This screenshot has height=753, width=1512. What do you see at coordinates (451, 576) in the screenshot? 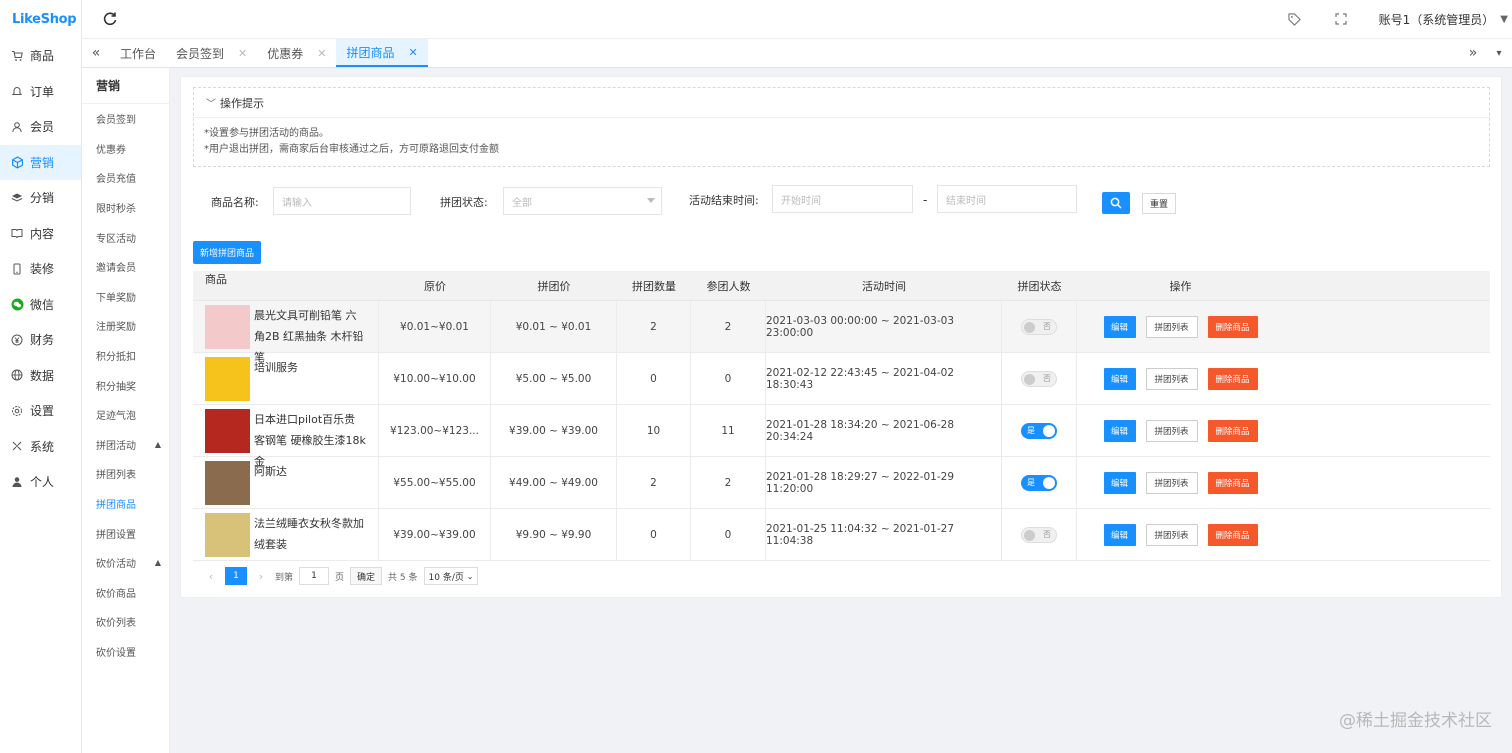
I see `page-size-select: 10 条/页 ⌄` at bounding box center [451, 576].